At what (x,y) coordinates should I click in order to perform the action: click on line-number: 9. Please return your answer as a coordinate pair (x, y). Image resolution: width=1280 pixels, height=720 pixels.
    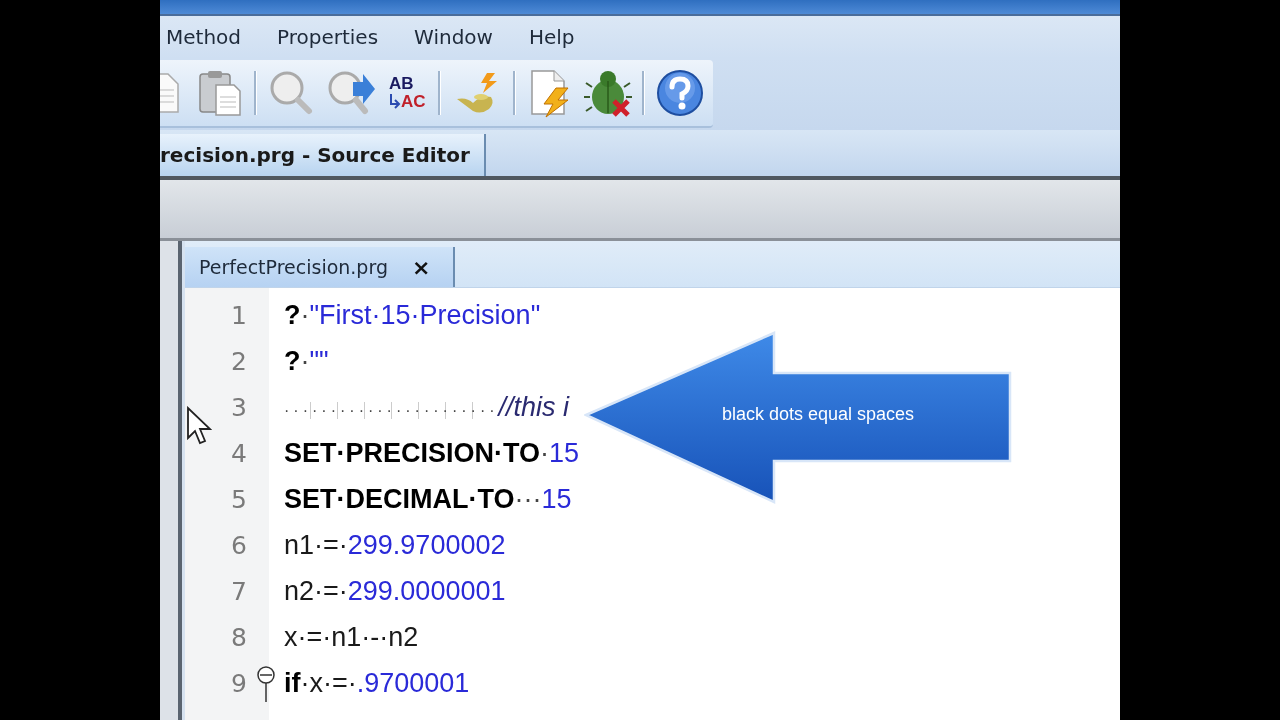
    Looking at the image, I should click on (238, 683).